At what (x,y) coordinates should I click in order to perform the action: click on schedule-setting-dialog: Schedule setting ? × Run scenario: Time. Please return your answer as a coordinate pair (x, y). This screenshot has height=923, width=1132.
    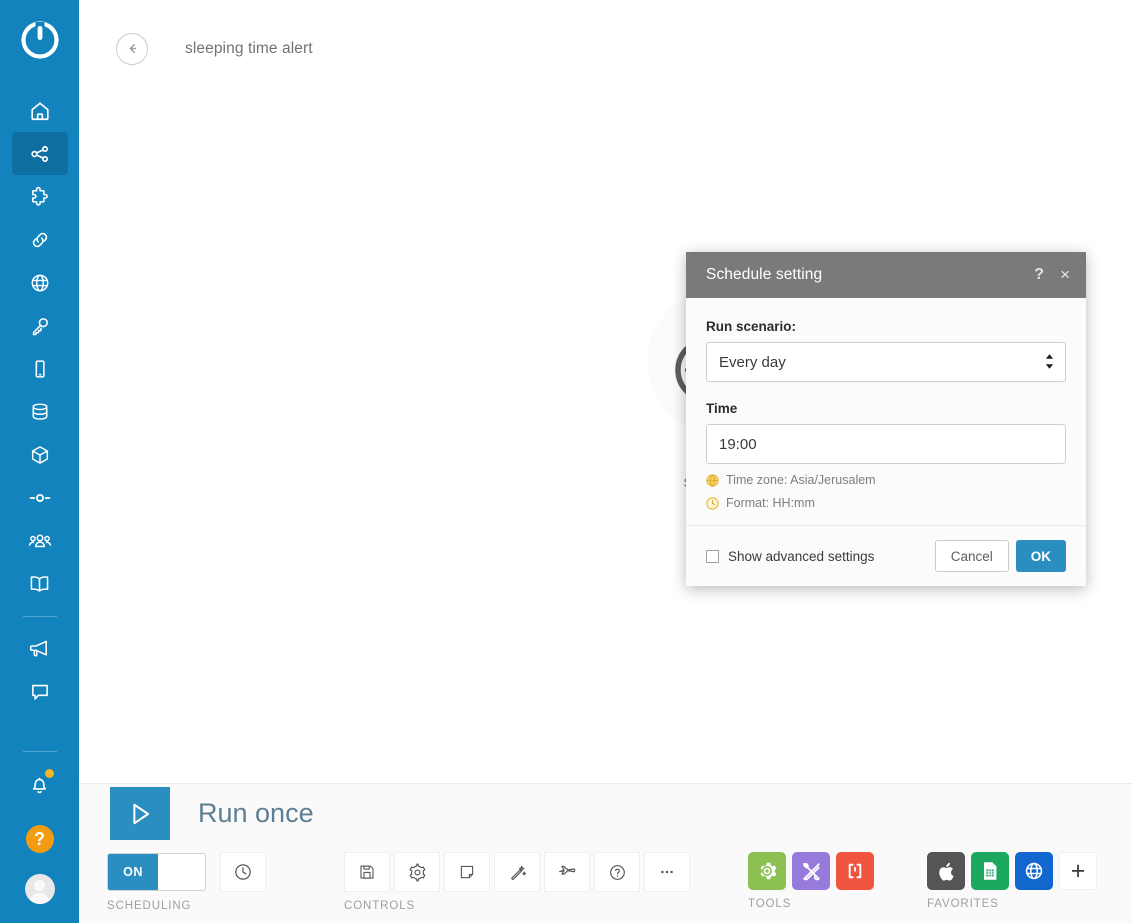
    Looking at the image, I should click on (886, 419).